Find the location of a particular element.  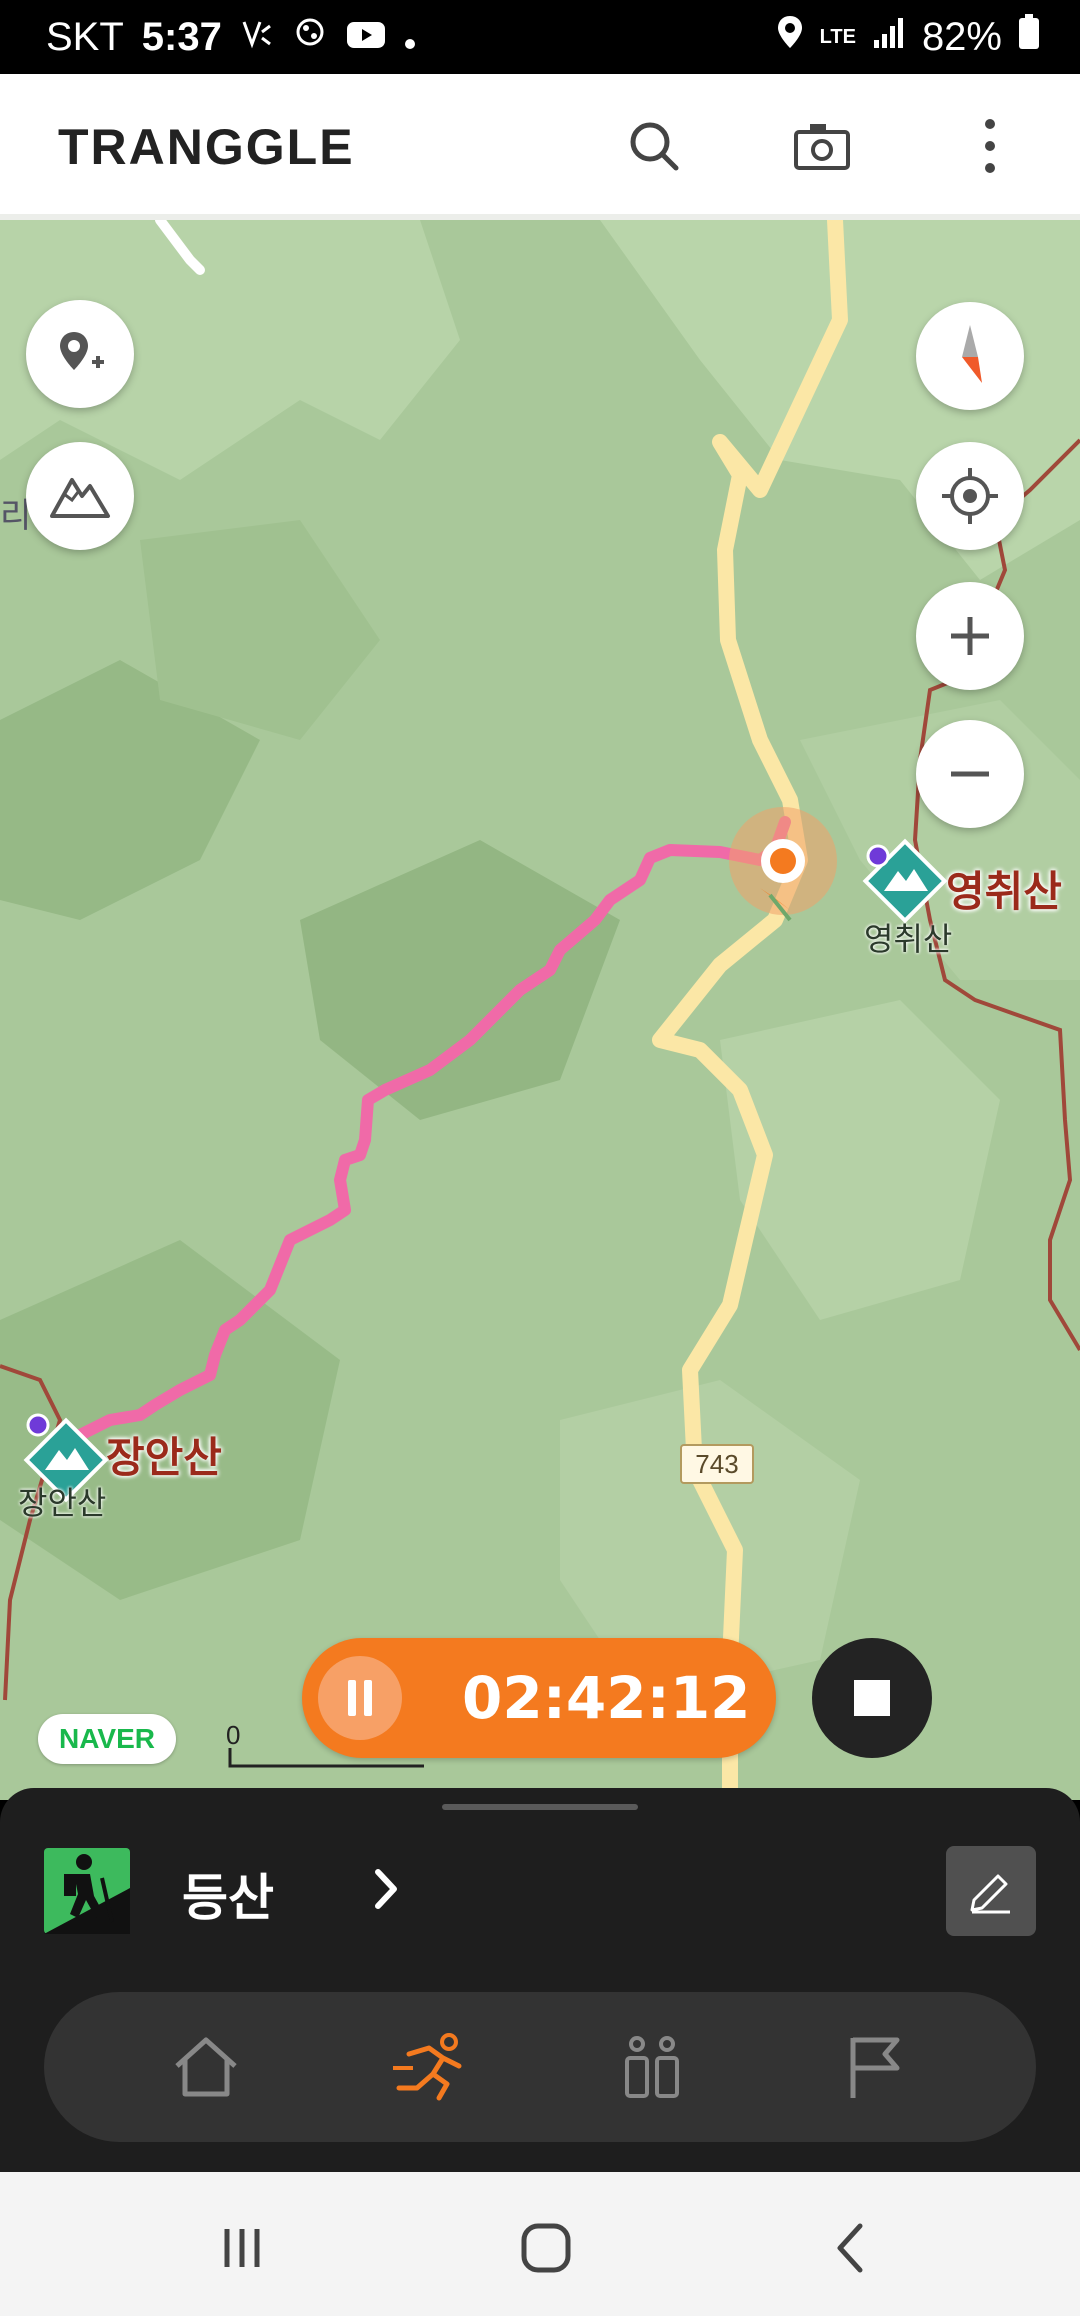

network-speed-icon is located at coordinates (257, 37).